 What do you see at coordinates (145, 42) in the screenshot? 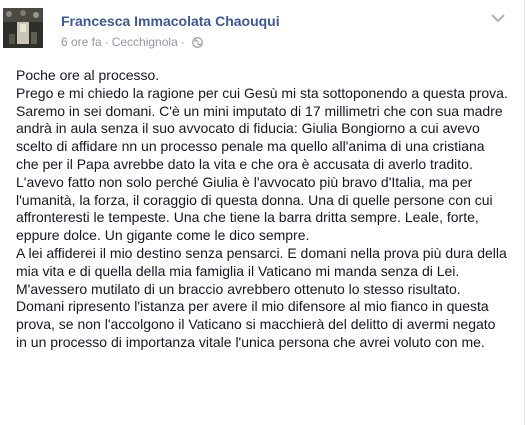
I see `post-location: Cecchignola` at bounding box center [145, 42].